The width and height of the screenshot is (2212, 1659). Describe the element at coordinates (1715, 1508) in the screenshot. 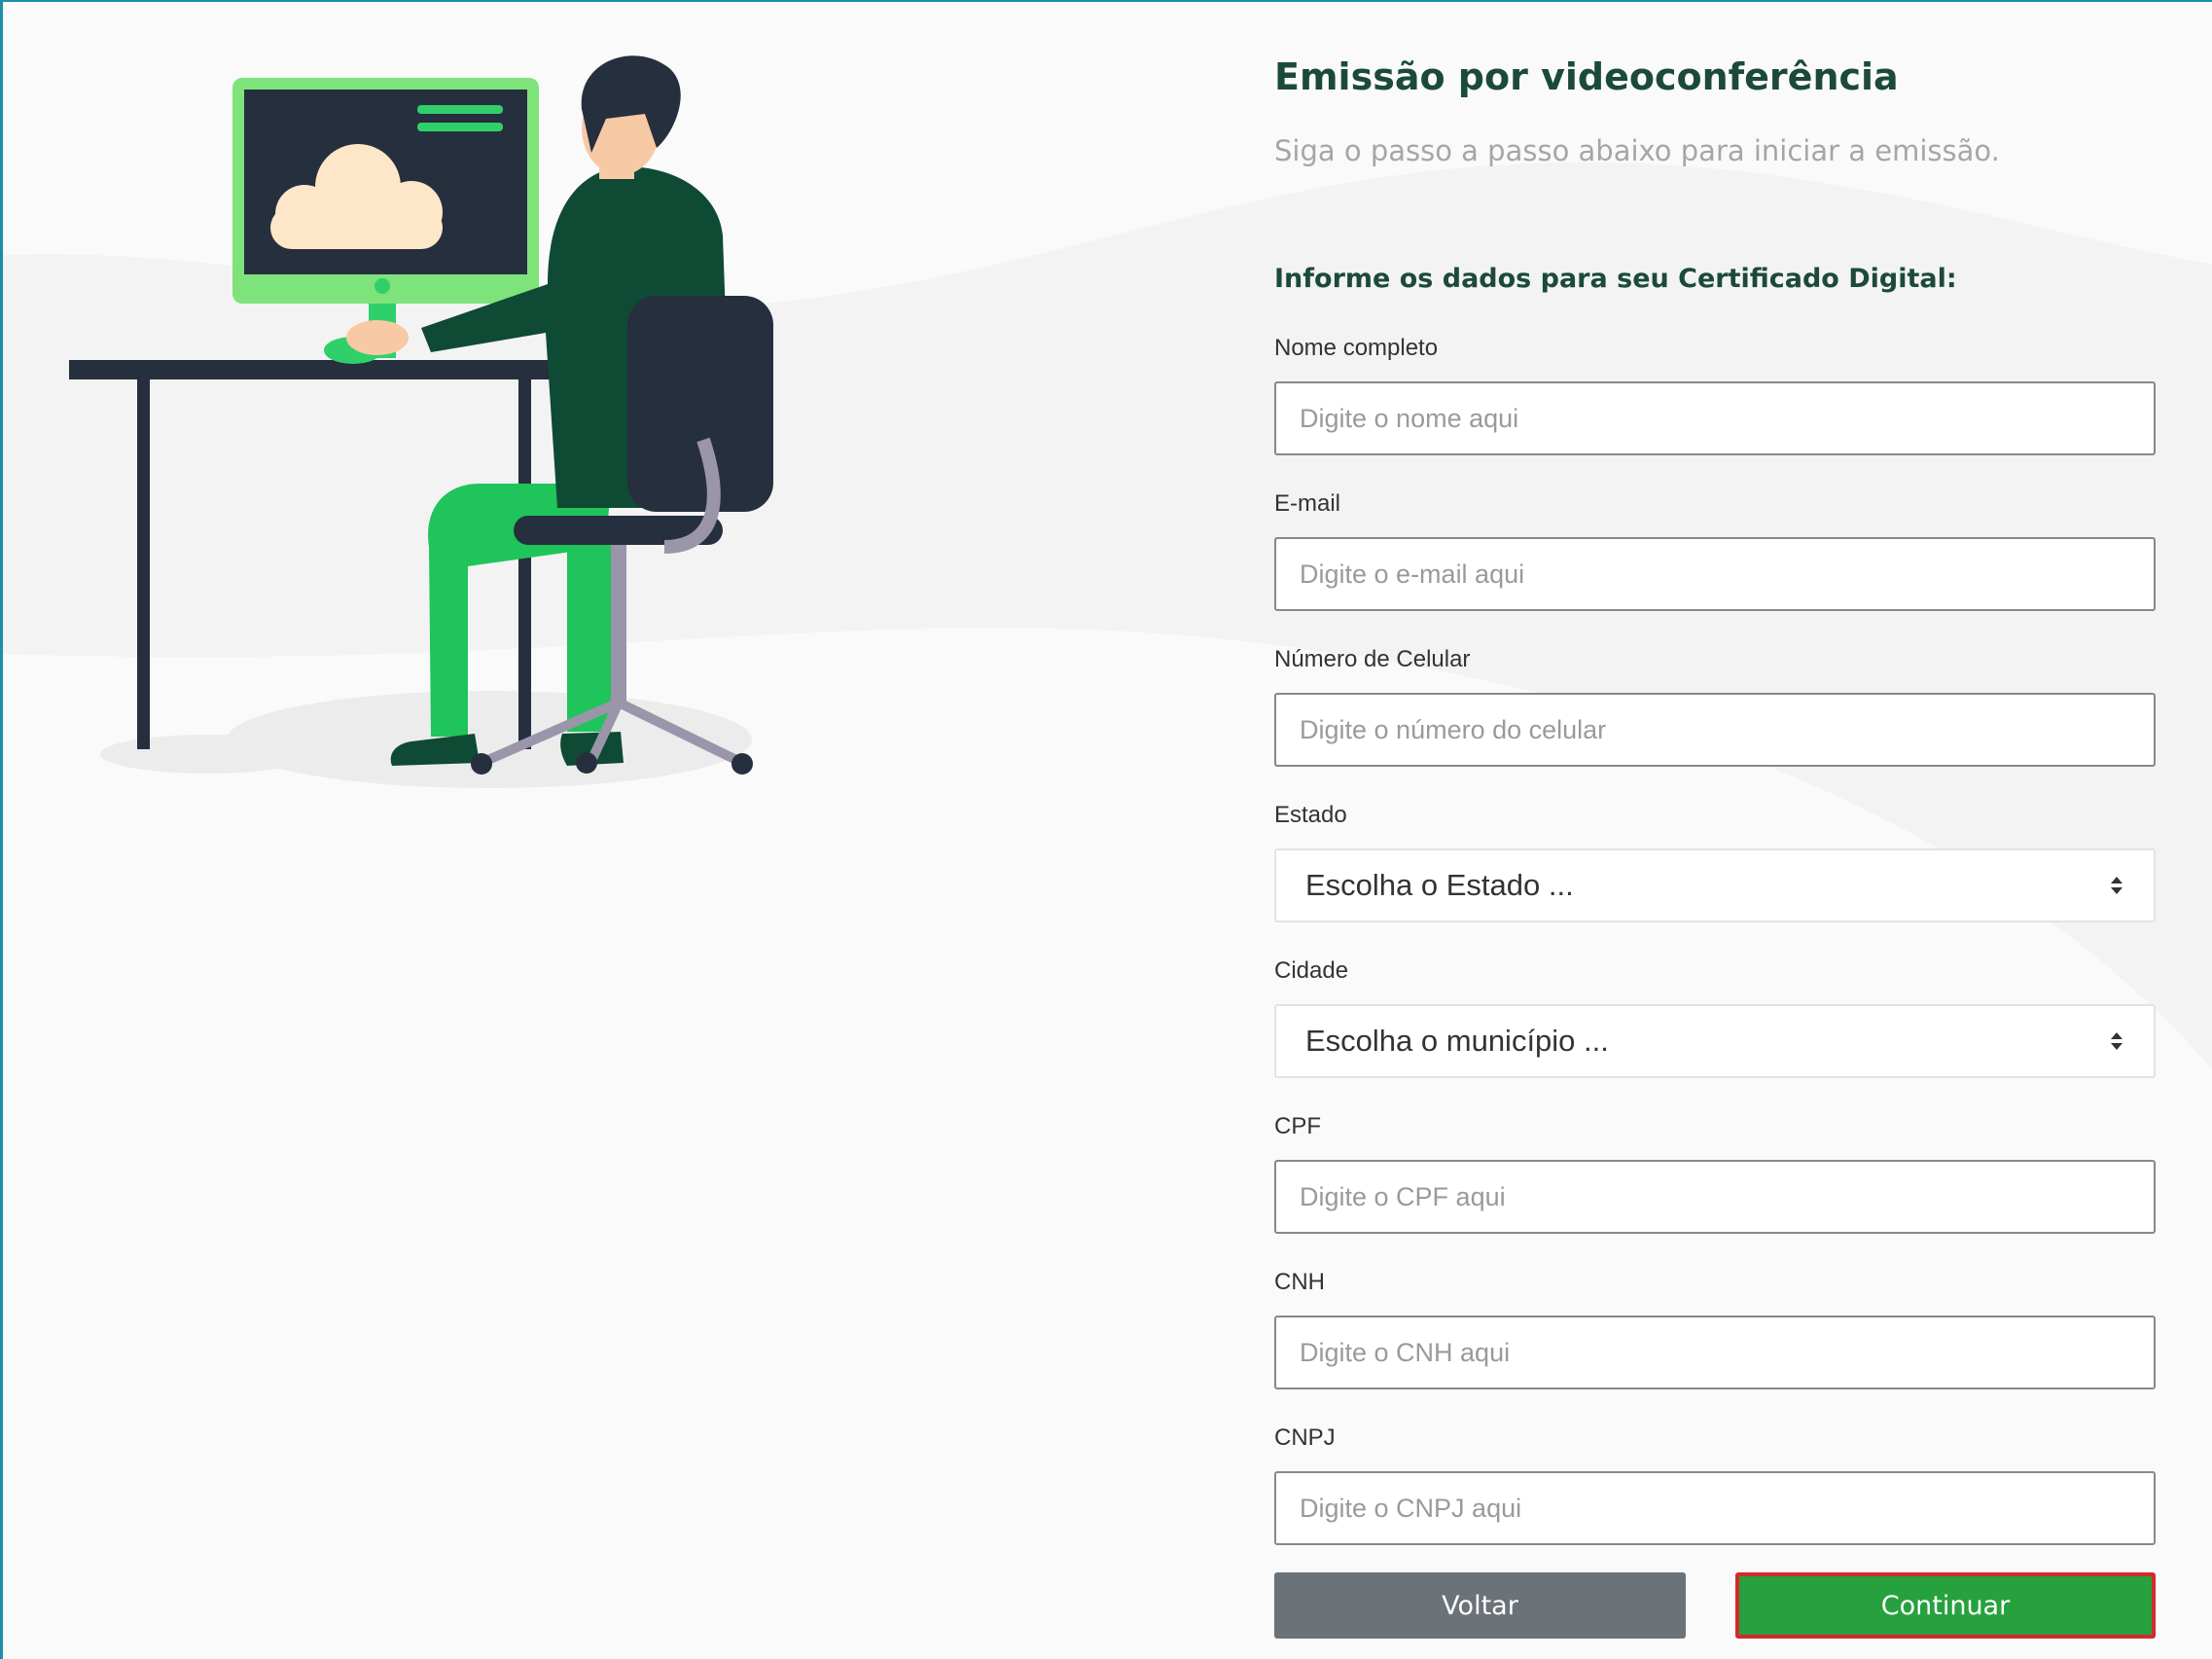

I see `cnpj-input` at that location.